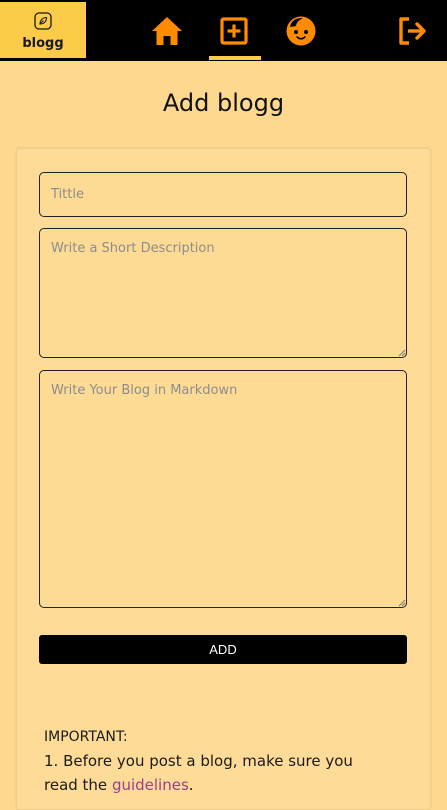 The width and height of the screenshot is (447, 810). I want to click on logo: blogg, so click(43, 30).